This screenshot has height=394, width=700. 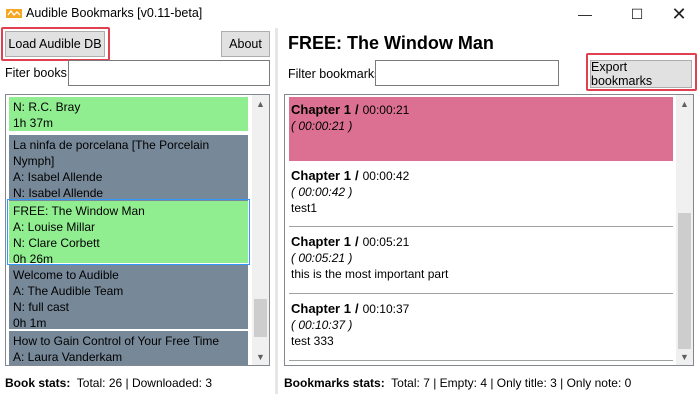 I want to click on bookmark-item: Chapter 1/00:10:37( 00:10:37 ) test 333, so click(x=481, y=327).